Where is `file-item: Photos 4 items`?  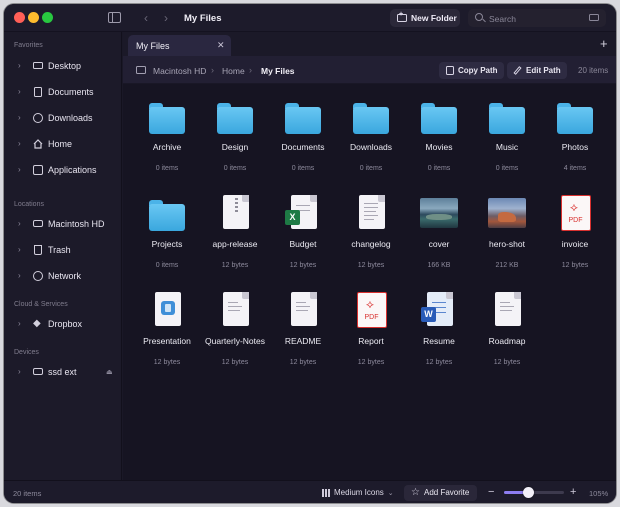
file-item: Photos 4 items is located at coordinates (575, 131).